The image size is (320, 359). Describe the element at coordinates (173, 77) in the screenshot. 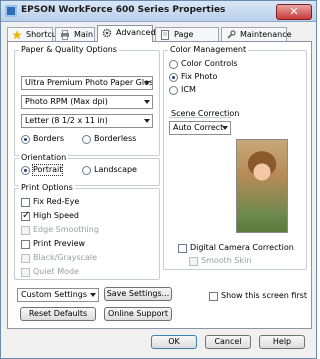

I see `fix-photo-radio` at that location.